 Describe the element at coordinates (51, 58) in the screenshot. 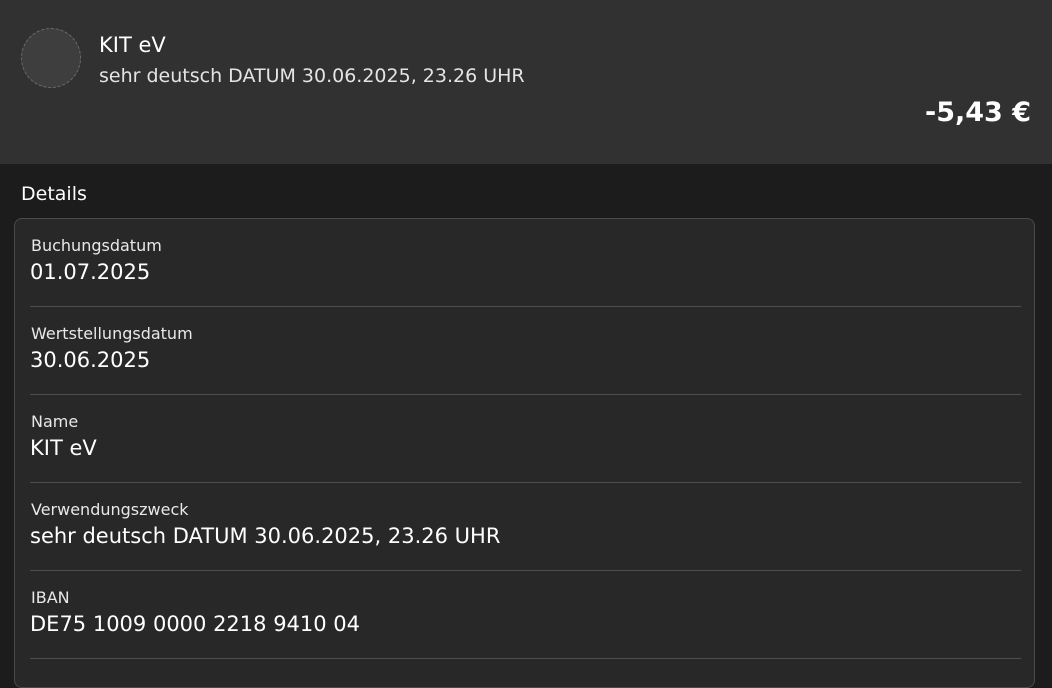

I see `merchant-avatar` at that location.